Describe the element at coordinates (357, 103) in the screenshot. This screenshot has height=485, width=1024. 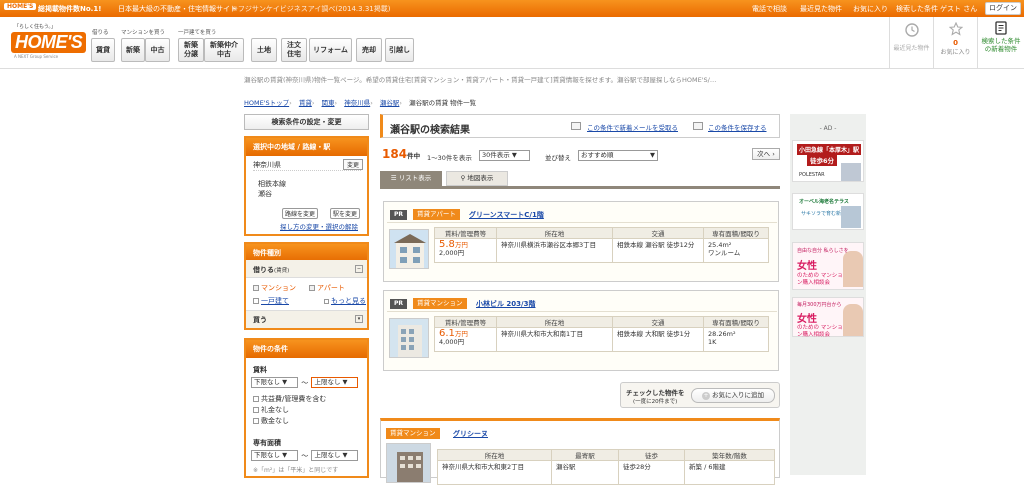
I see `breadcrumb-kanagawa: 神奈川県` at that location.